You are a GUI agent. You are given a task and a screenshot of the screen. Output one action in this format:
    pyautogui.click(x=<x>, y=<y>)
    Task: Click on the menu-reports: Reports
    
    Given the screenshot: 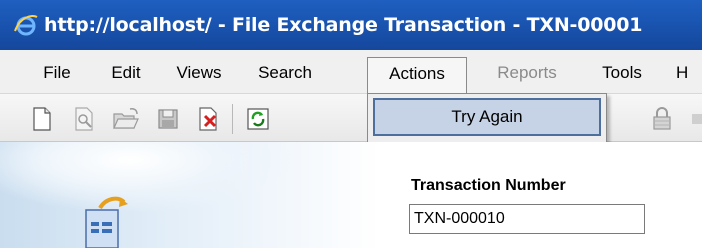 What is the action you would take?
    pyautogui.click(x=527, y=73)
    